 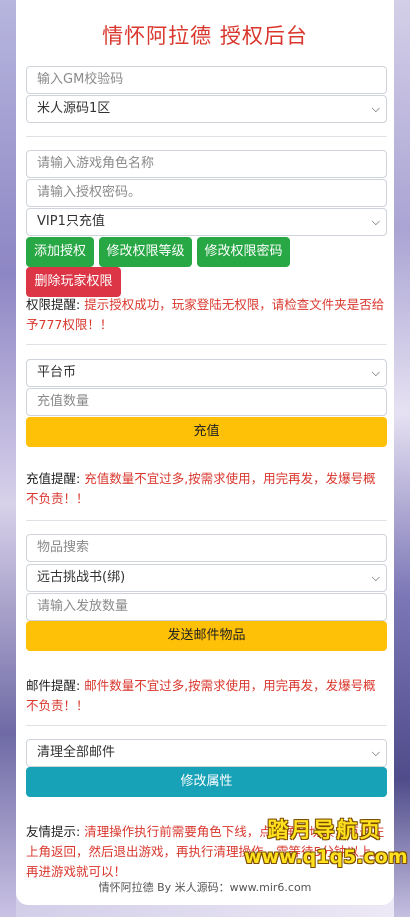 I want to click on auth-level-select: VIP1只充值 ⌵, so click(x=206, y=222).